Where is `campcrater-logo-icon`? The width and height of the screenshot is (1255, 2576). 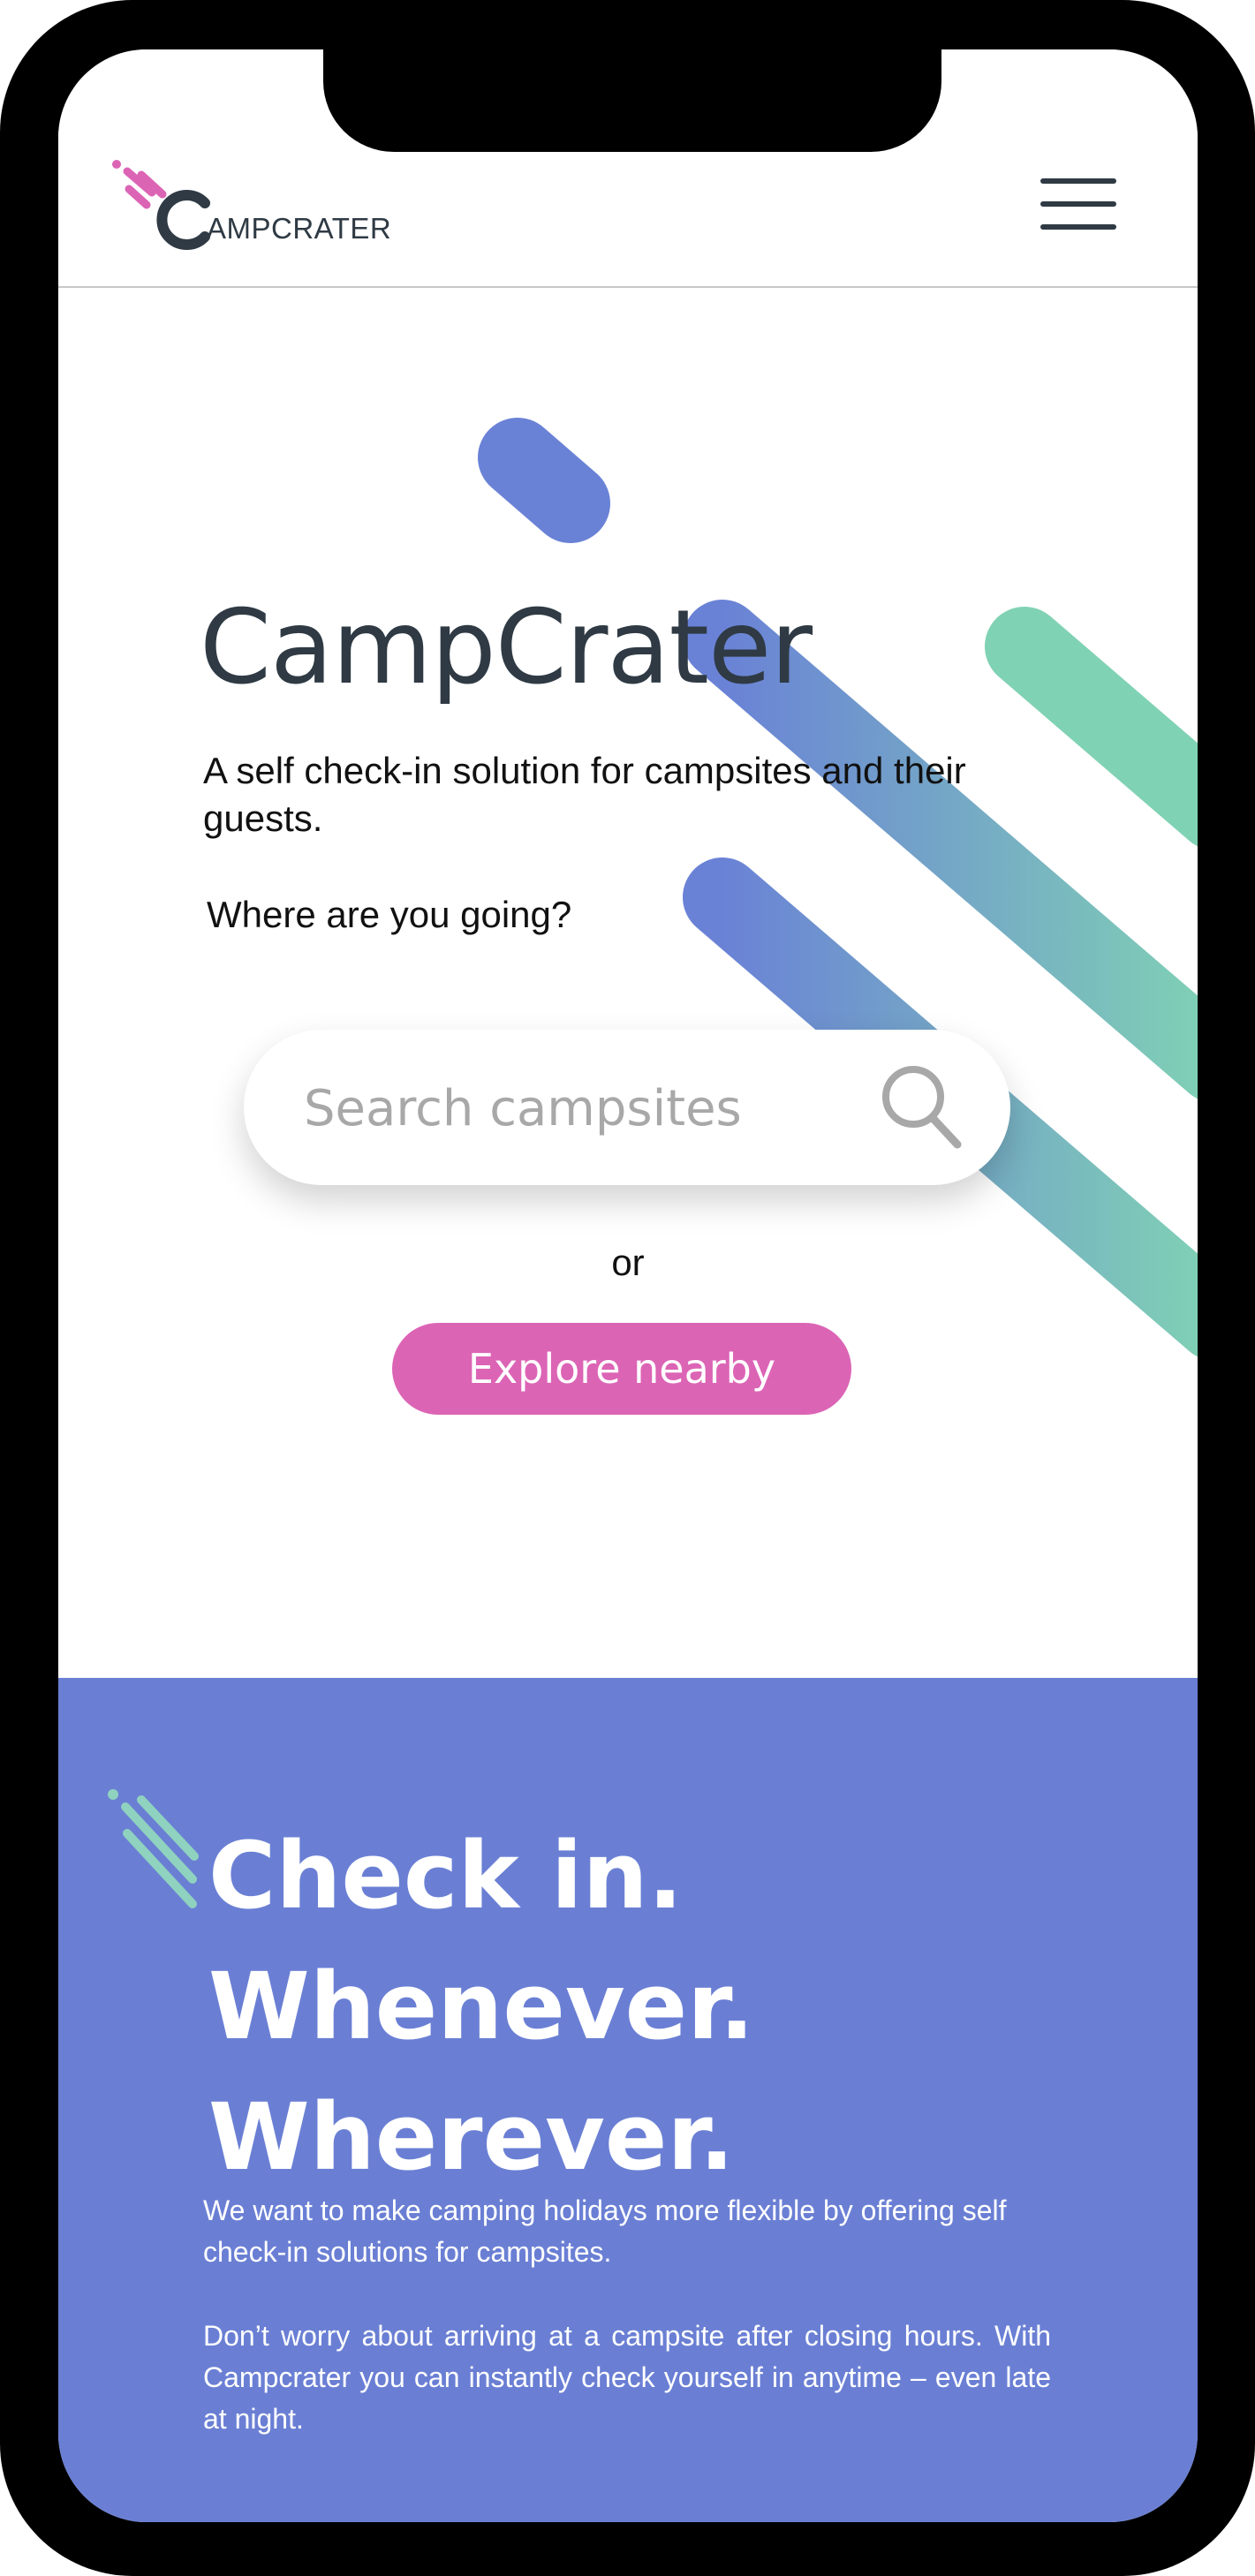
campcrater-logo-icon is located at coordinates (161, 205).